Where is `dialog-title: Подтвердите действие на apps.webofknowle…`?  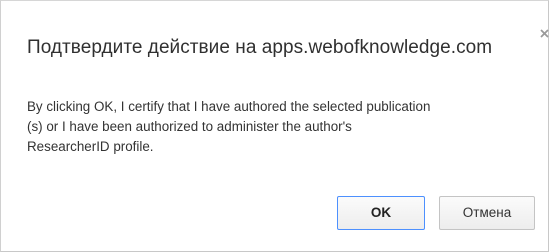
dialog-title: Подтвердите действие на apps.webofknowle… is located at coordinates (260, 47).